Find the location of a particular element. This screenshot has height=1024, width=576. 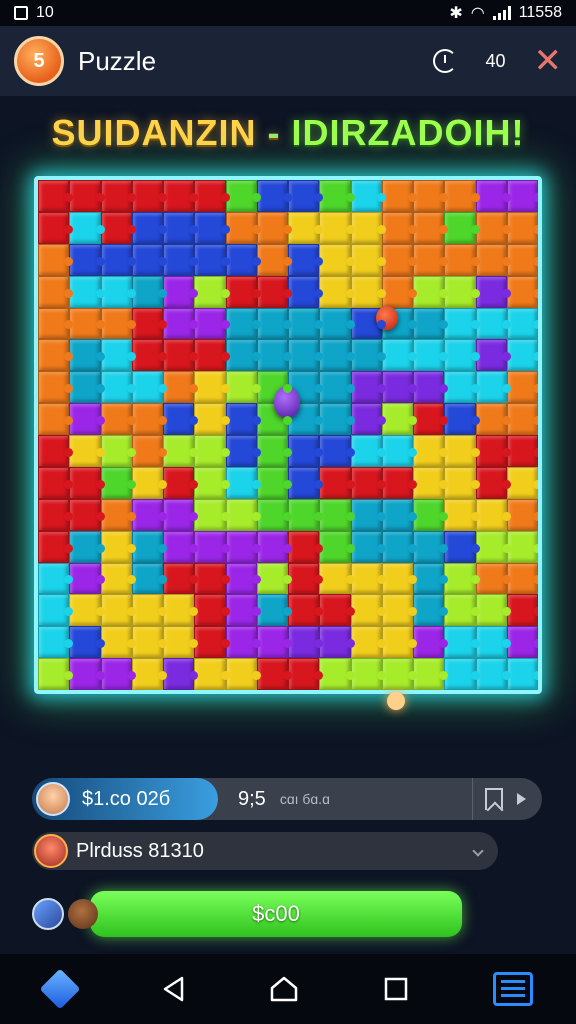

app-logo-icon: 5 is located at coordinates (39, 61).